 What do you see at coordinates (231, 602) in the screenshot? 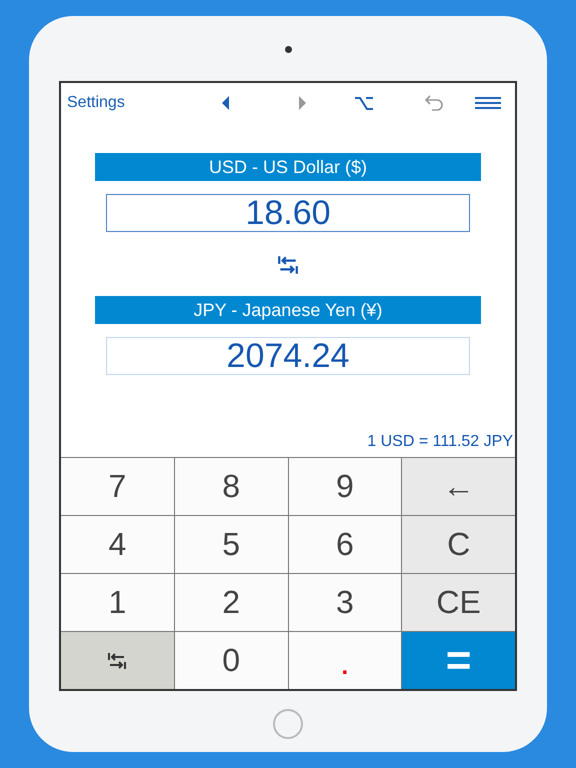
I see `digit-key: 2` at bounding box center [231, 602].